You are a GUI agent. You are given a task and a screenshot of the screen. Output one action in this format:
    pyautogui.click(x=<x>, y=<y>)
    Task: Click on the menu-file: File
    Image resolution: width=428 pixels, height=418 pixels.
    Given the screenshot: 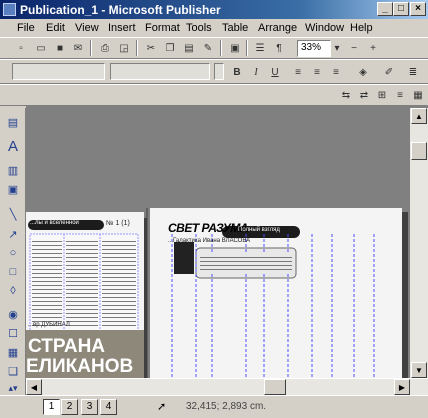 What is the action you would take?
    pyautogui.click(x=26, y=28)
    